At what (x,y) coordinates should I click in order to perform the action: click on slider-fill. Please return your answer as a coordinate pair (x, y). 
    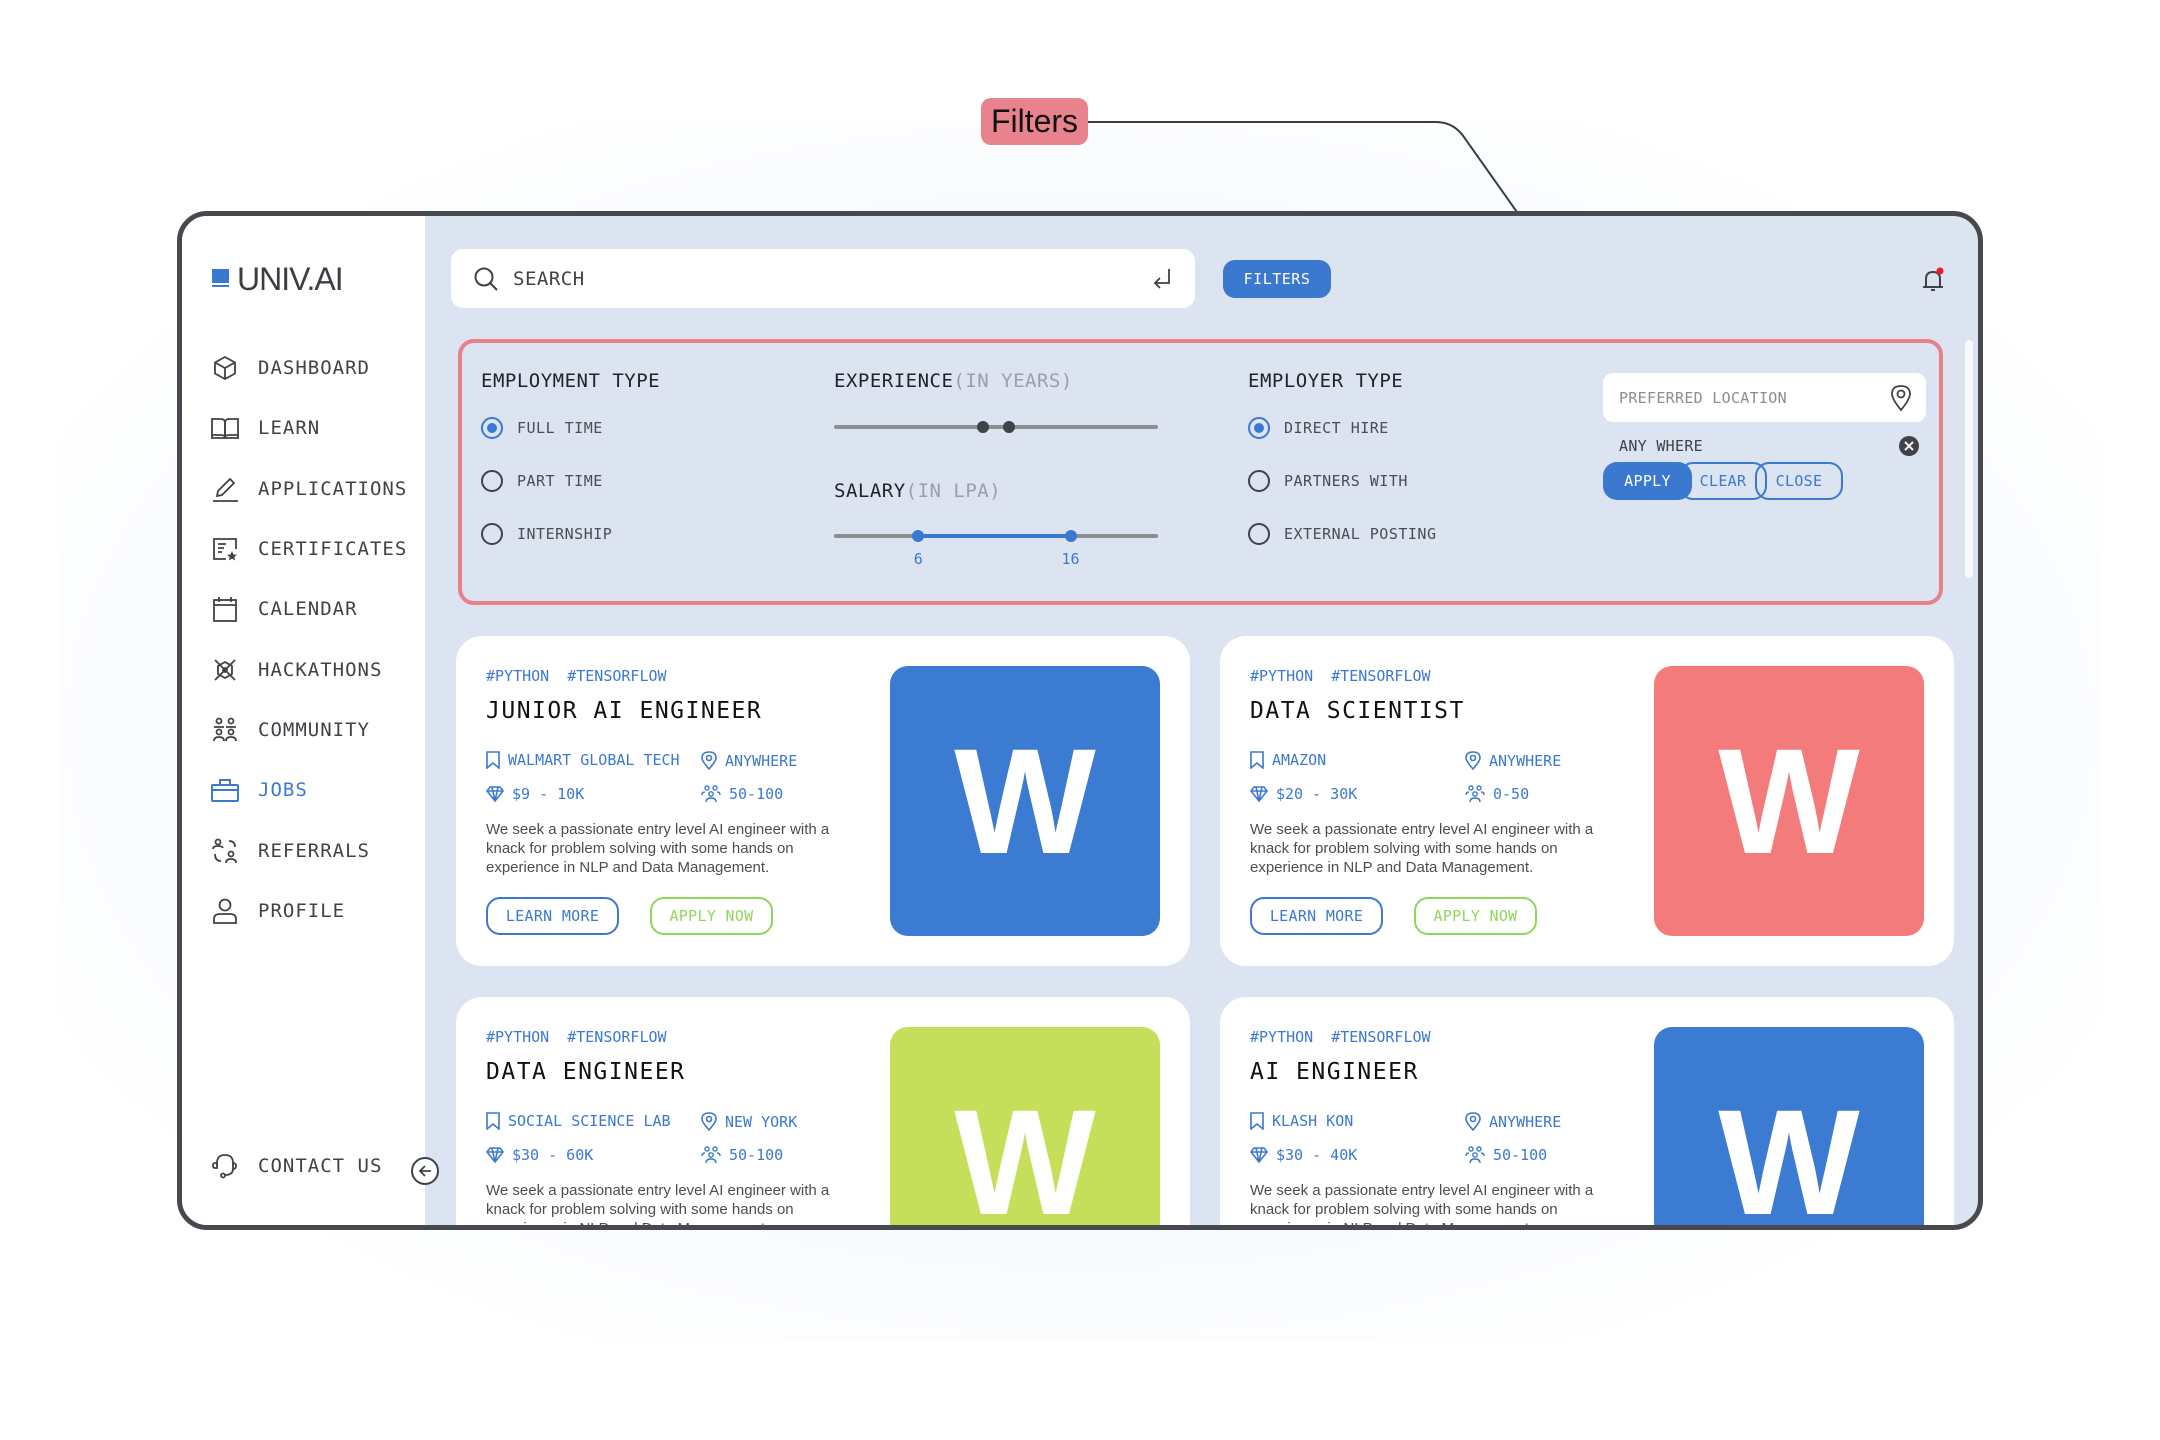
    Looking at the image, I should click on (994, 536).